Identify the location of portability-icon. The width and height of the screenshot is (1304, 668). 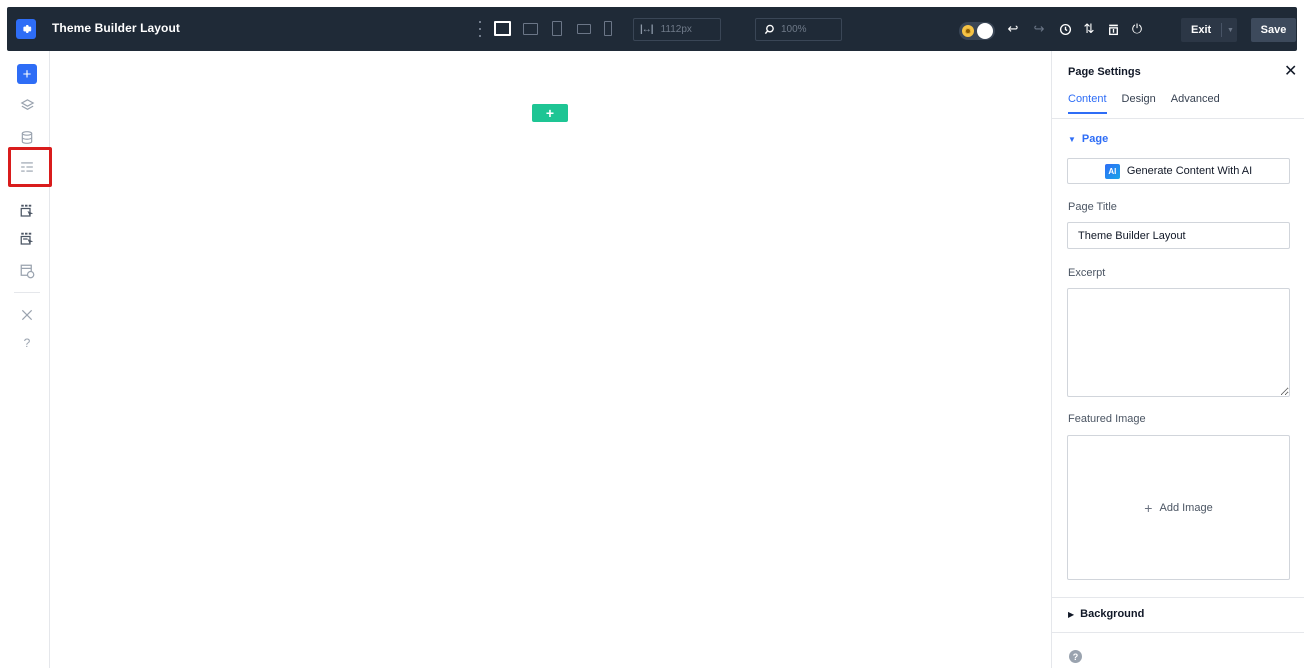
(1113, 29).